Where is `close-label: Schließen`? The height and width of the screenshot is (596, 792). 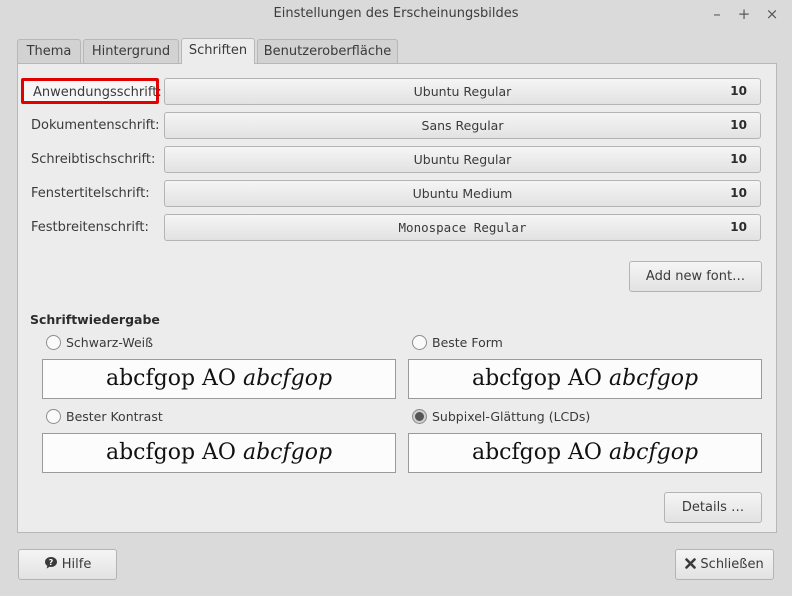
close-label: Schließen is located at coordinates (732, 564).